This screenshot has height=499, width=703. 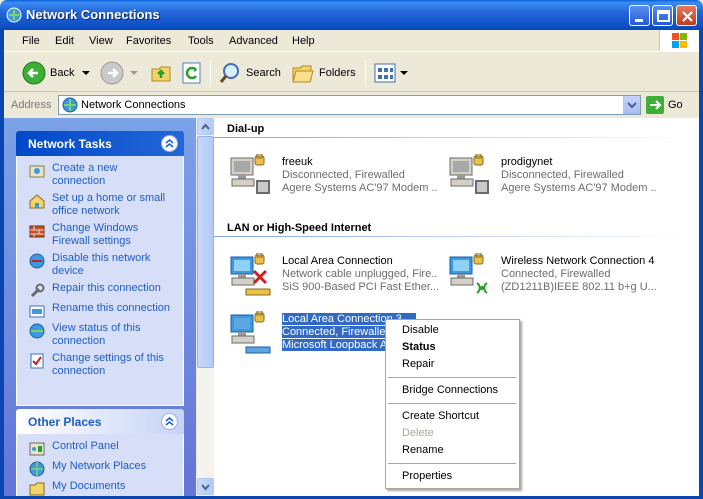 What do you see at coordinates (31, 105) in the screenshot?
I see `address-label: Address` at bounding box center [31, 105].